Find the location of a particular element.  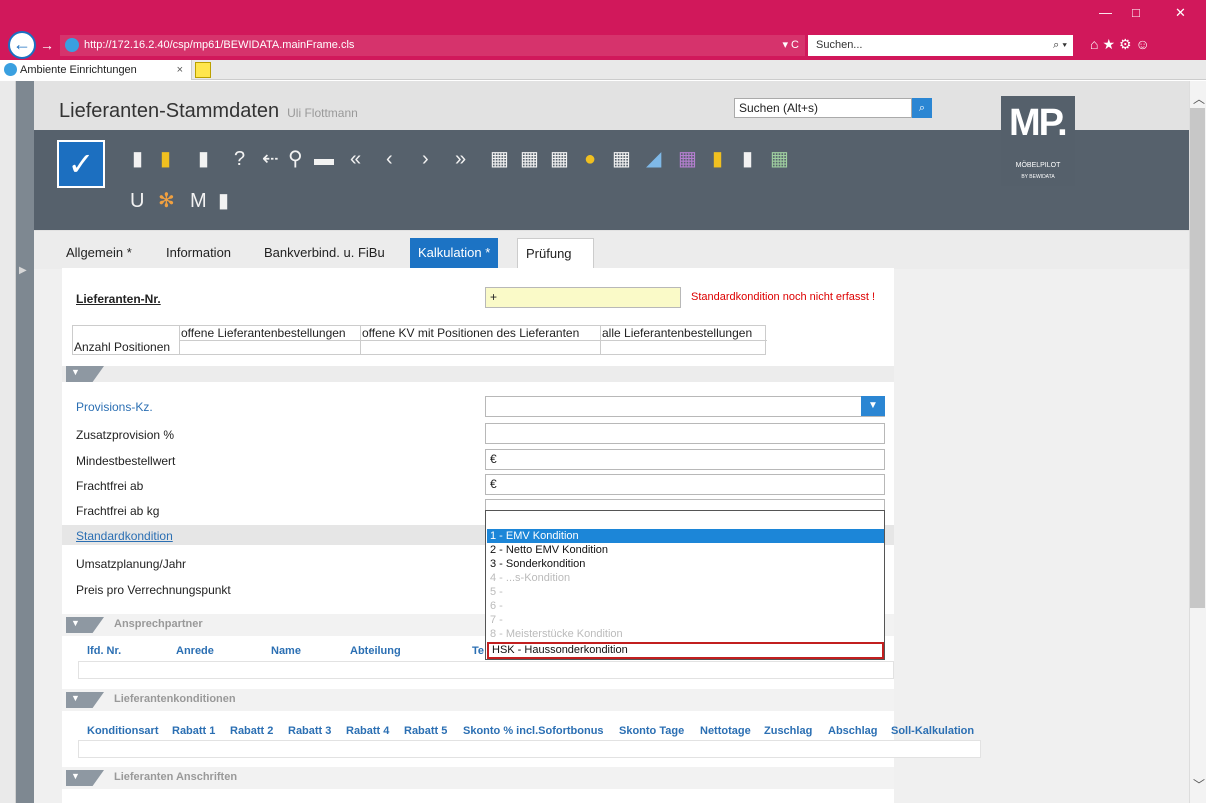

col-telefon: Te is located at coordinates (478, 651).